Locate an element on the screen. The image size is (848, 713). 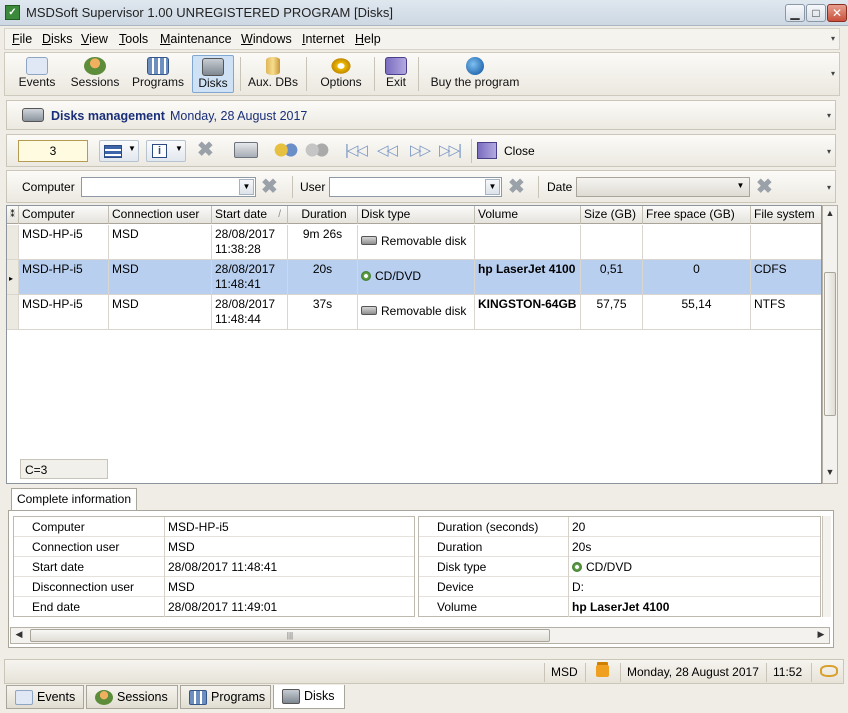
scrollbar-thumb is located at coordinates (830, 344).